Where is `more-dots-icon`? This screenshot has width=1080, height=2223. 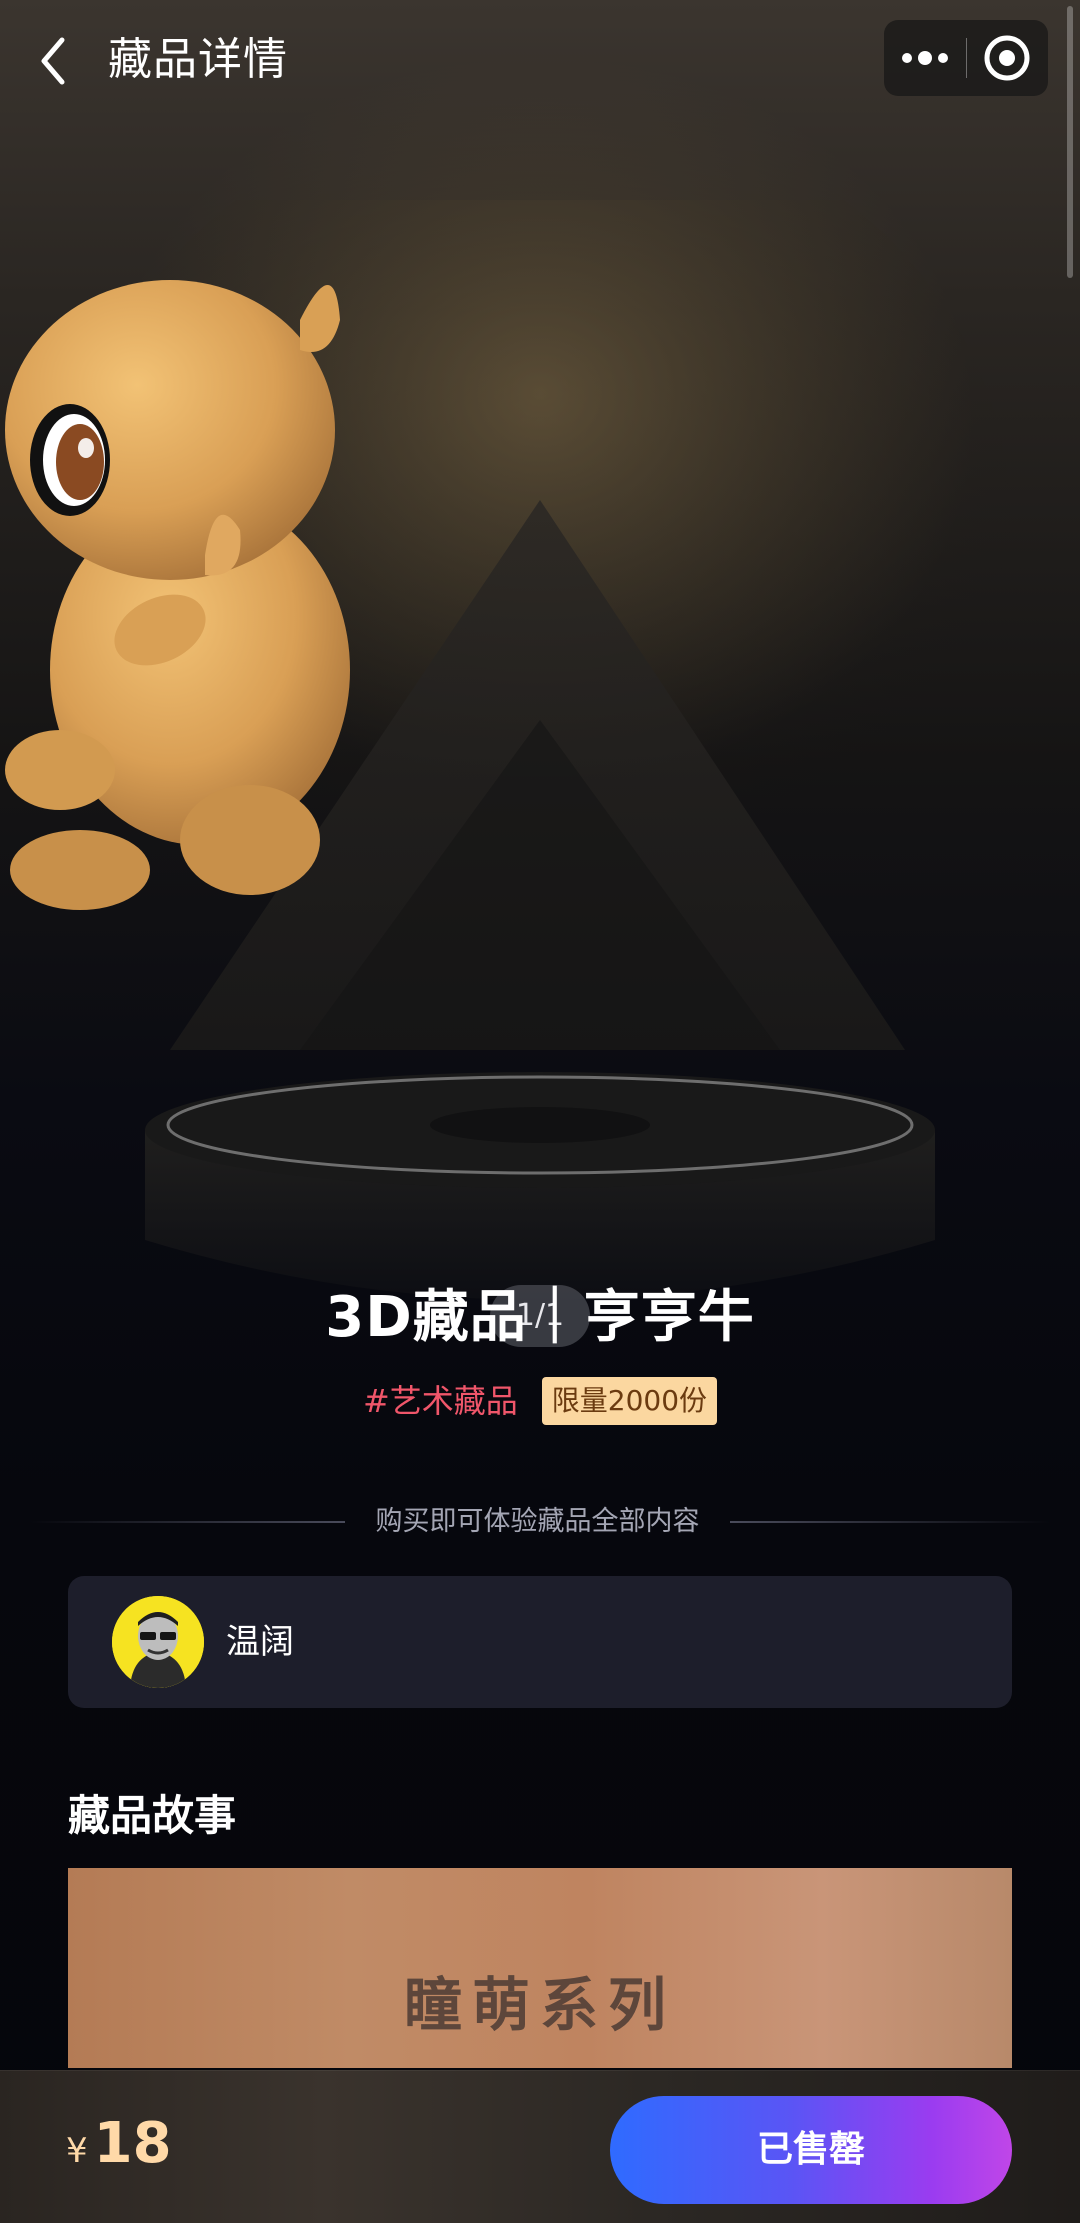
more-dots-icon is located at coordinates (925, 58).